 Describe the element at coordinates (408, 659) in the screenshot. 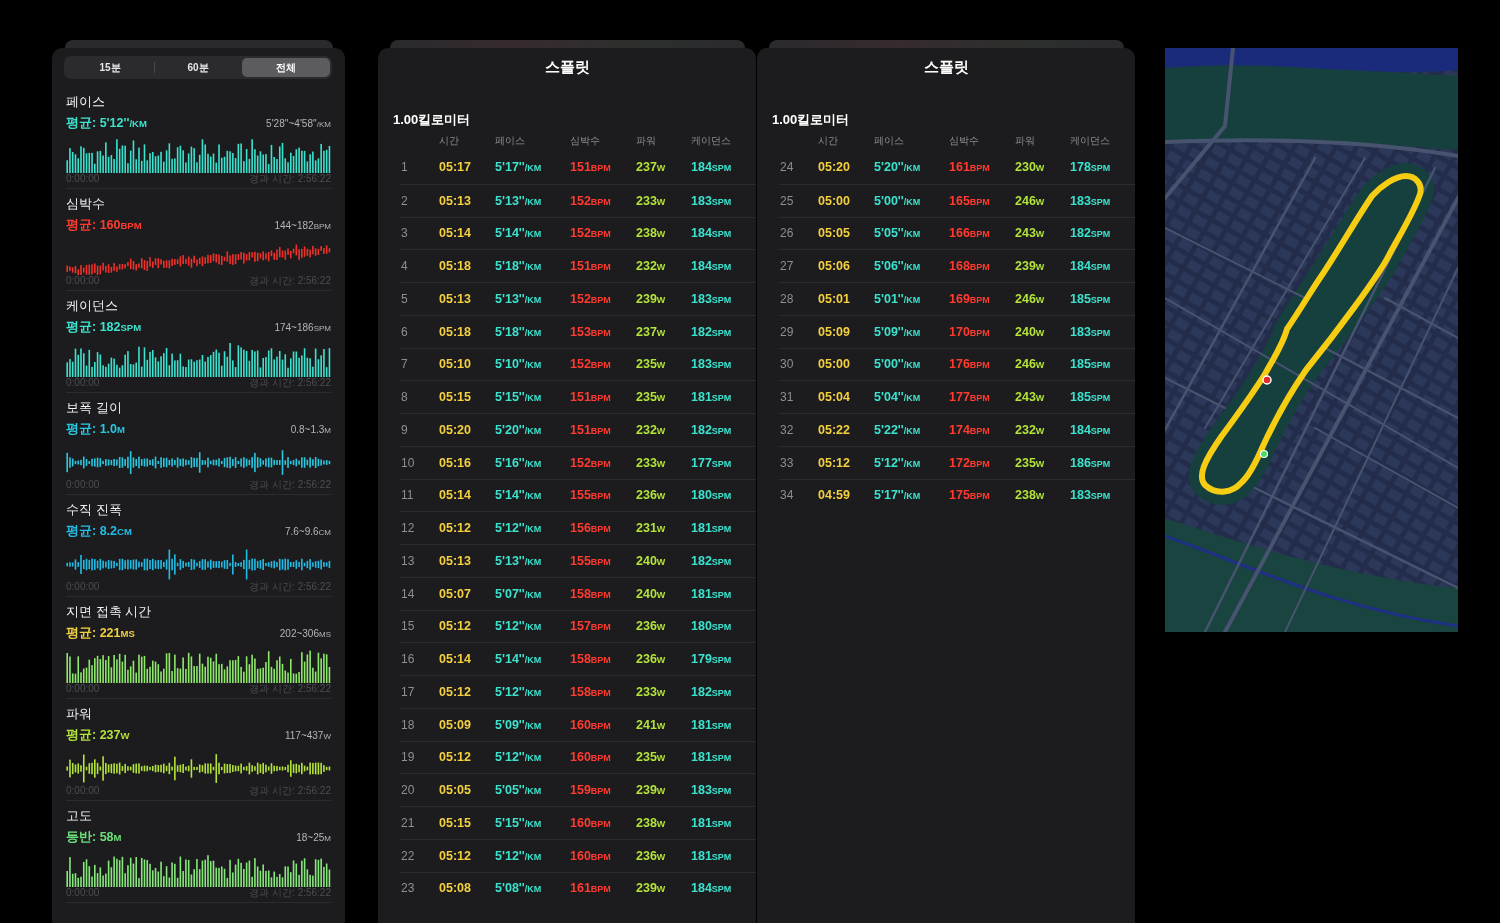

I see `row-number: 16` at that location.